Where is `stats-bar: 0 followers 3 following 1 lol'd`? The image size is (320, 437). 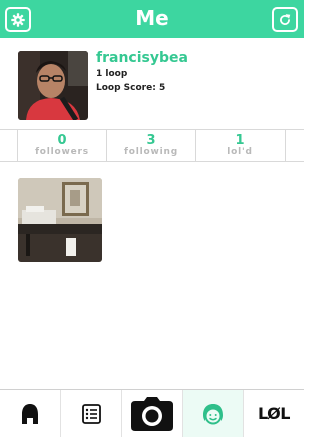
stats-bar: 0 followers 3 following 1 lol'd is located at coordinates (152, 145).